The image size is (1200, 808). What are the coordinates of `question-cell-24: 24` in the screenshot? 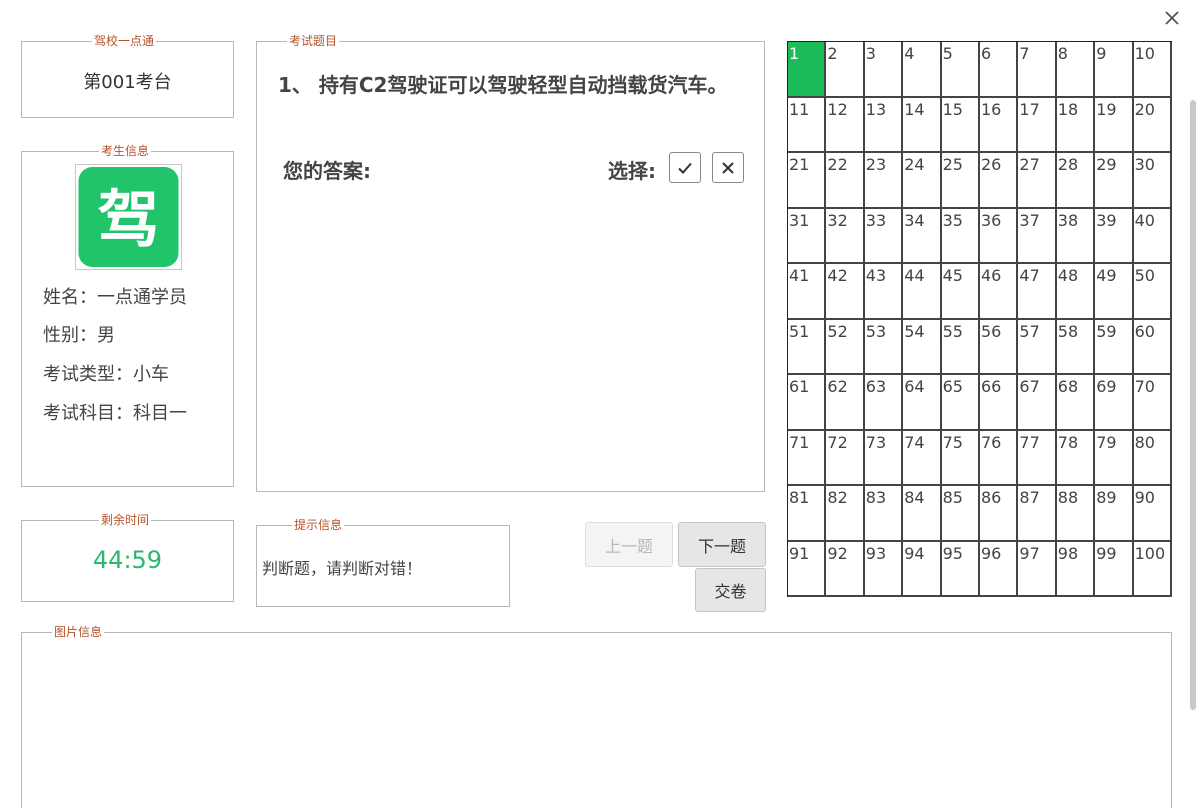 It's located at (922, 181).